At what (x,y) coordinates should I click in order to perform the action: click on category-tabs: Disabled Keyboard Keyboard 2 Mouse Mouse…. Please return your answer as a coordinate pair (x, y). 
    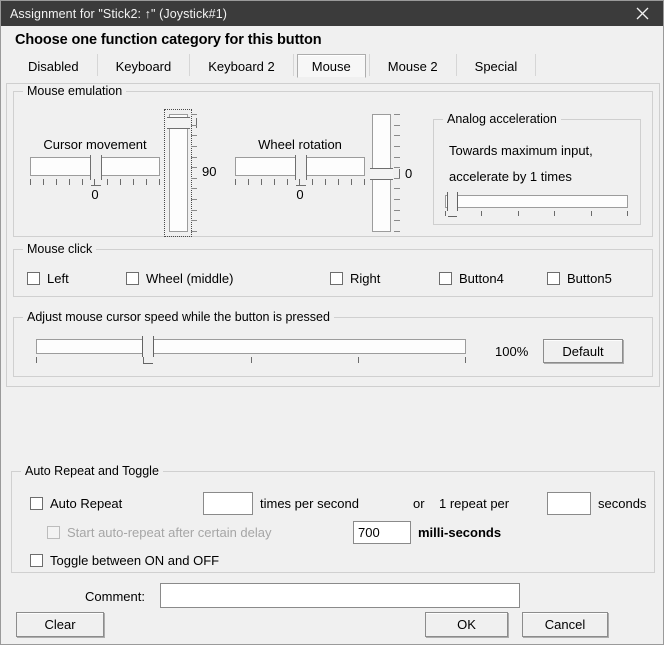
    Looking at the image, I should click on (334, 64).